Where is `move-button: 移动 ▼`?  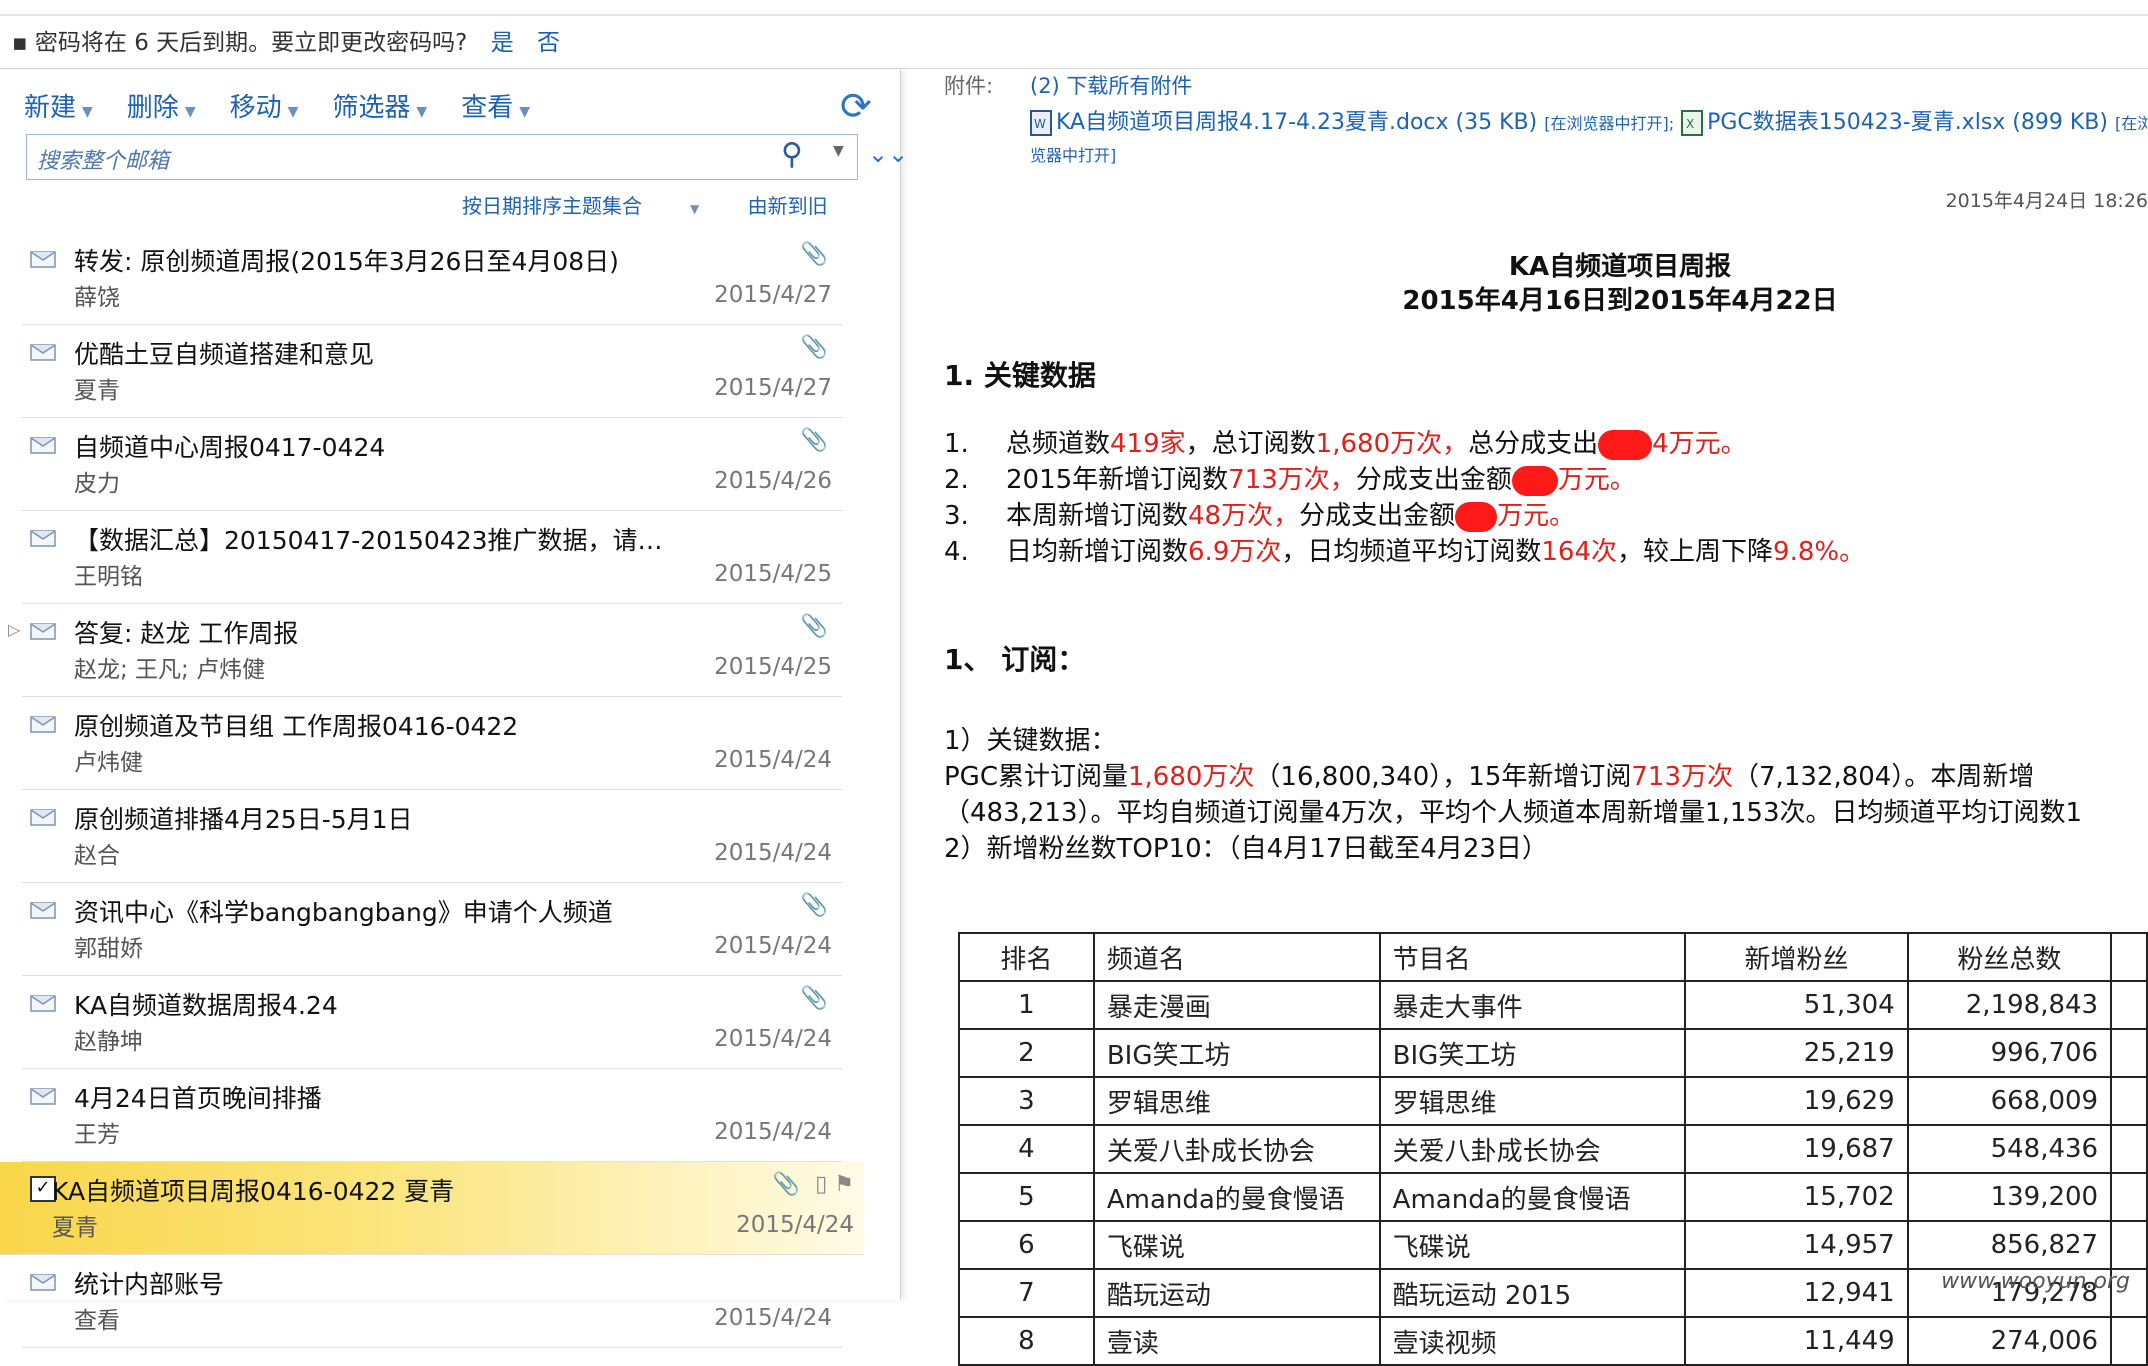 move-button: 移动 ▼ is located at coordinates (264, 105).